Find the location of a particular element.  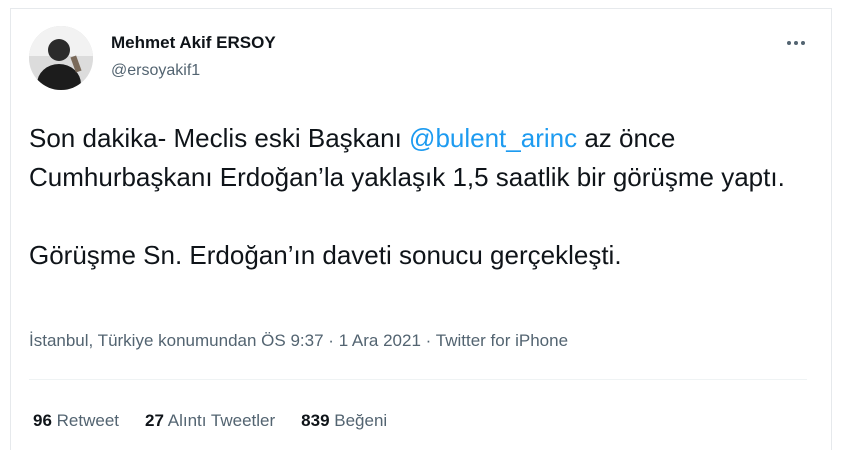

avatar is located at coordinates (61, 58).